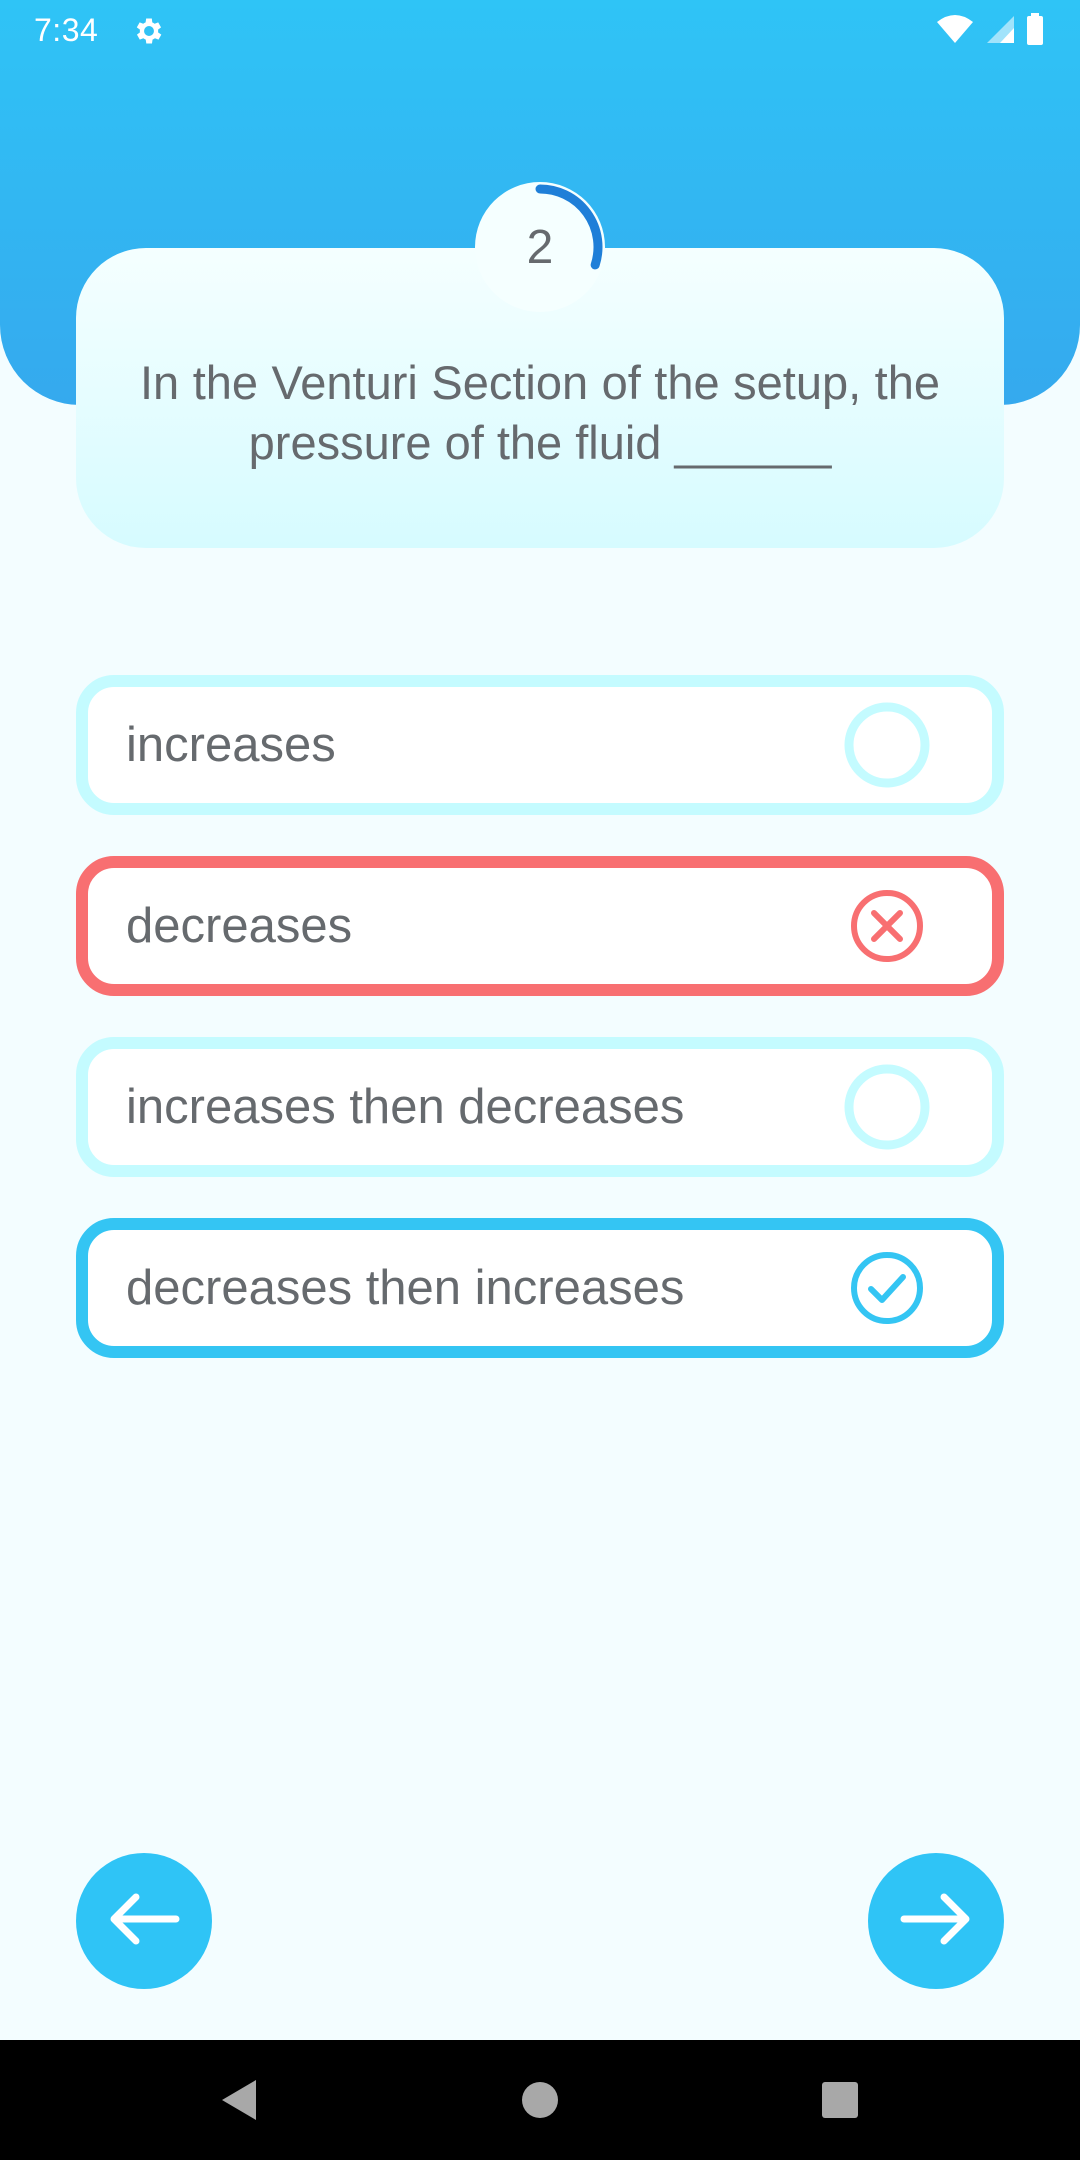 Image resolution: width=1080 pixels, height=2160 pixels. I want to click on option-decreases-then-increases: decreases then increases, so click(540, 1288).